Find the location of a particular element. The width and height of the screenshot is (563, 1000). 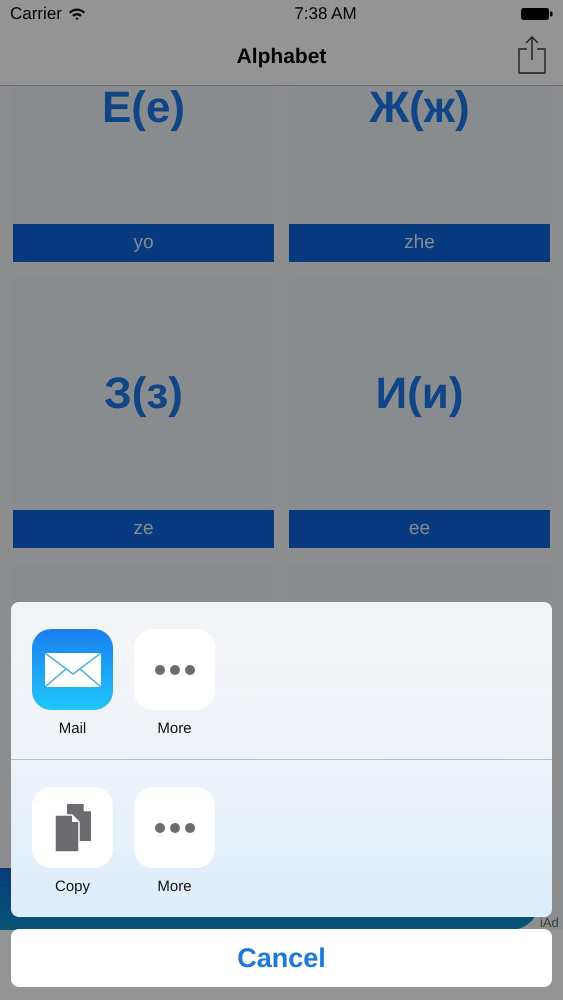

share-icon is located at coordinates (532, 55).